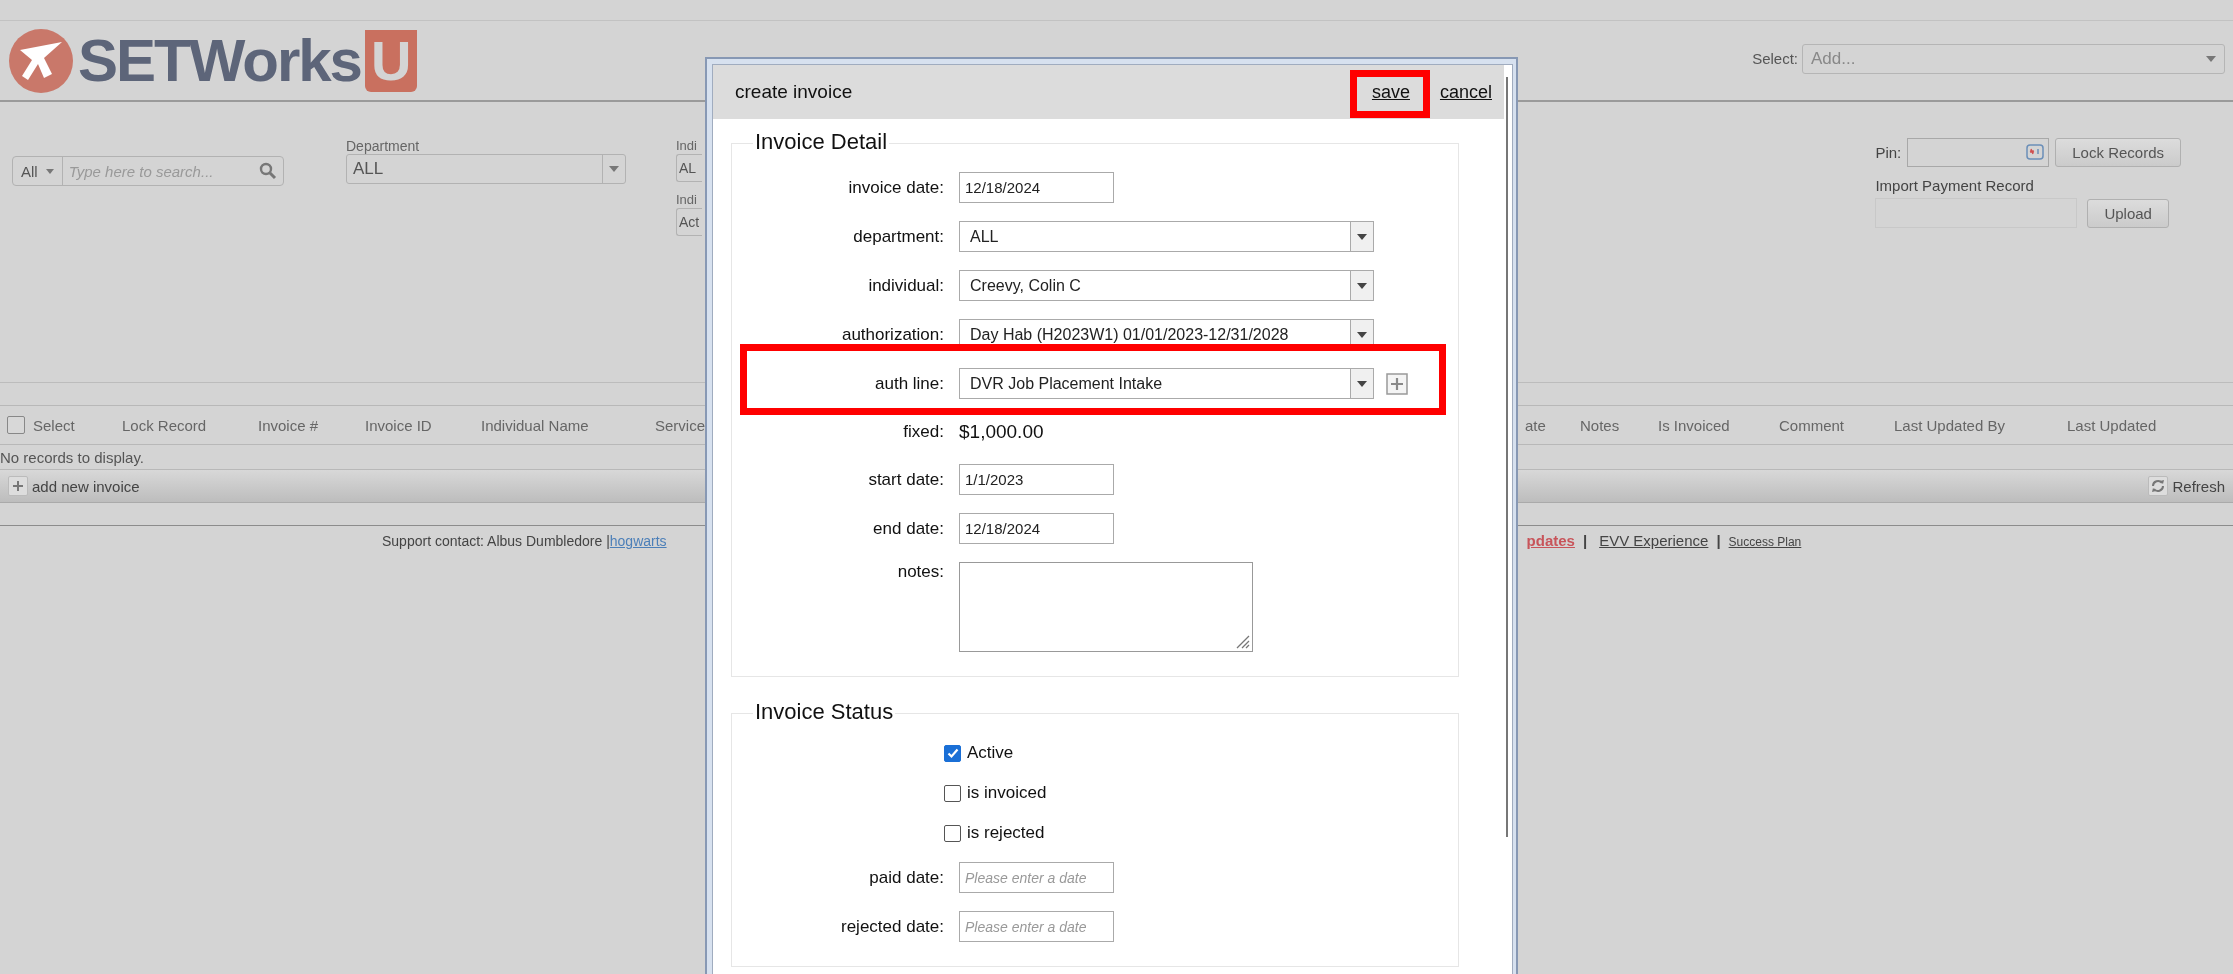  I want to click on column-header: Notes, so click(1600, 425).